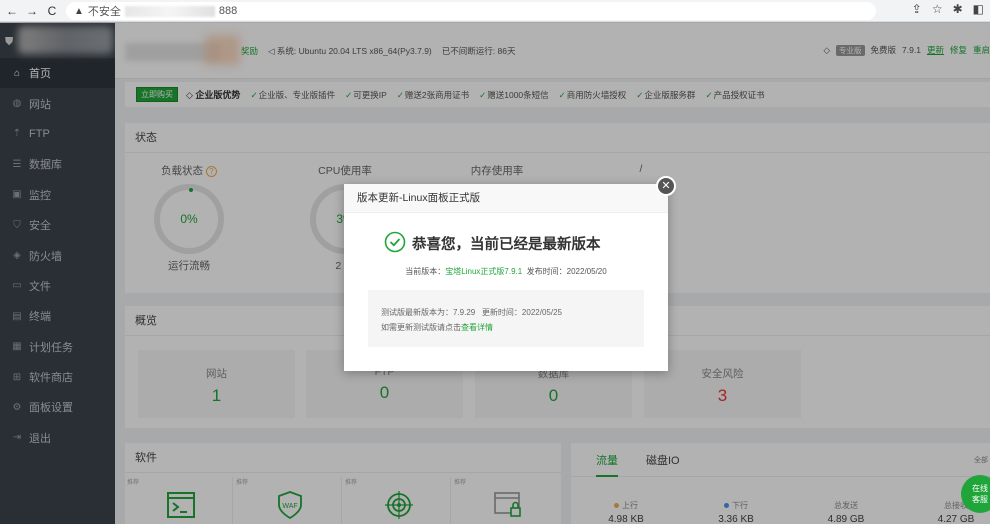 The height and width of the screenshot is (524, 990). What do you see at coordinates (417, 312) in the screenshot?
I see `beta-version-label: 测试版最新版本为：` at bounding box center [417, 312].